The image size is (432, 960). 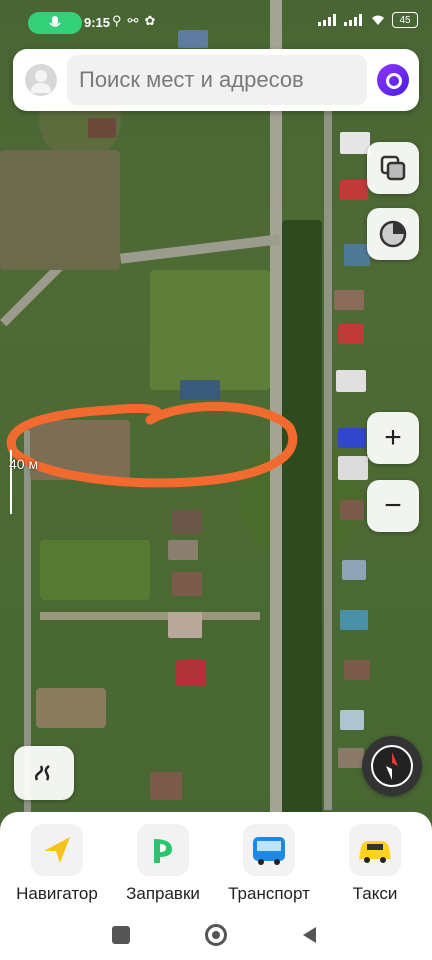 I want to click on recents-button, so click(x=121, y=935).